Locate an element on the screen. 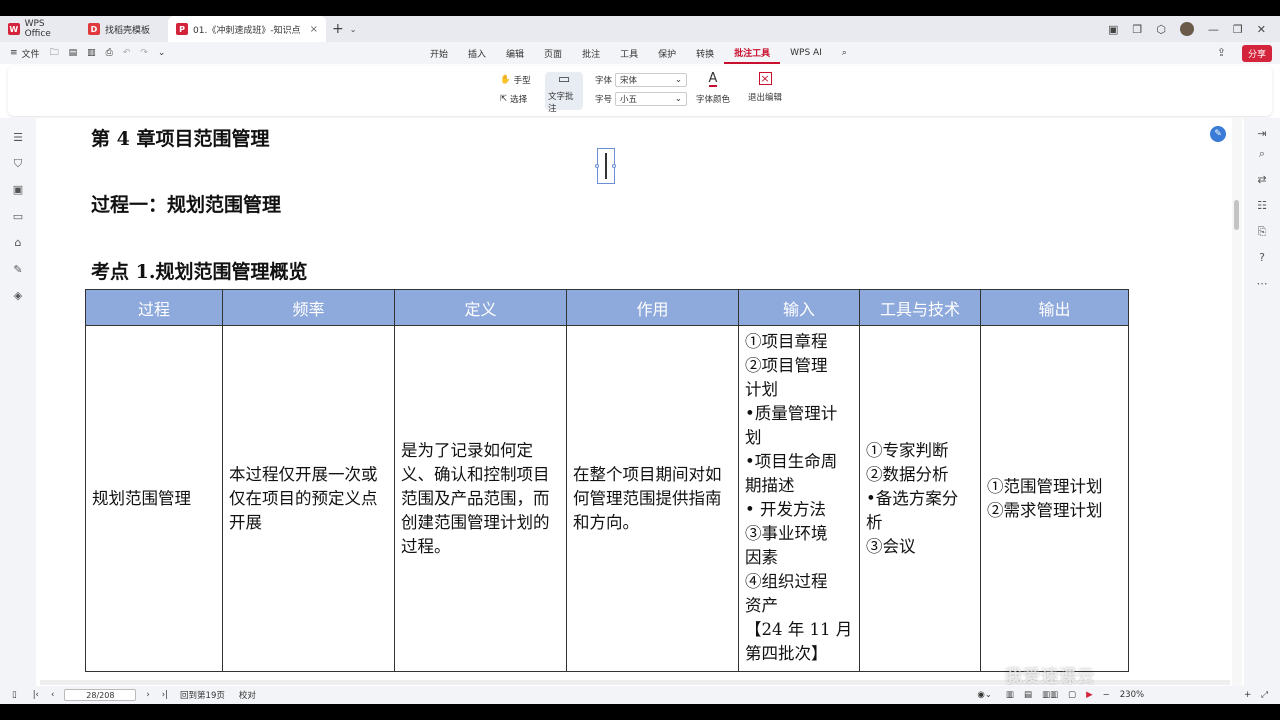 This screenshot has width=1280, height=720. collapse-icon: ⇥ is located at coordinates (1262, 134).